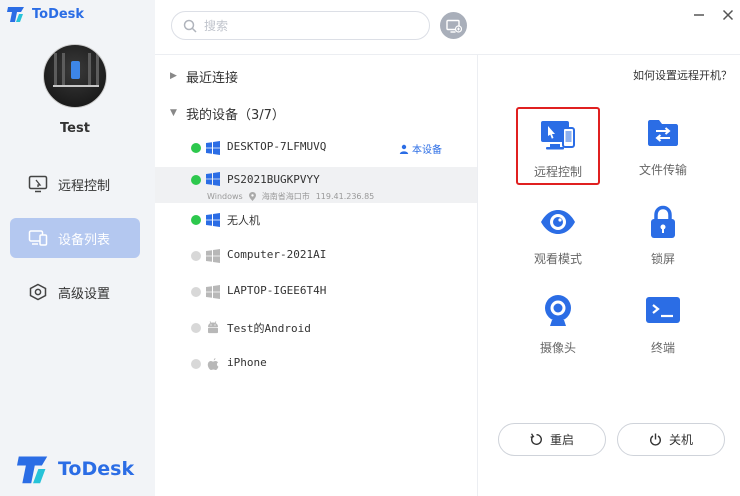  Describe the element at coordinates (247, 362) in the screenshot. I see `device-name: iPhone` at that location.